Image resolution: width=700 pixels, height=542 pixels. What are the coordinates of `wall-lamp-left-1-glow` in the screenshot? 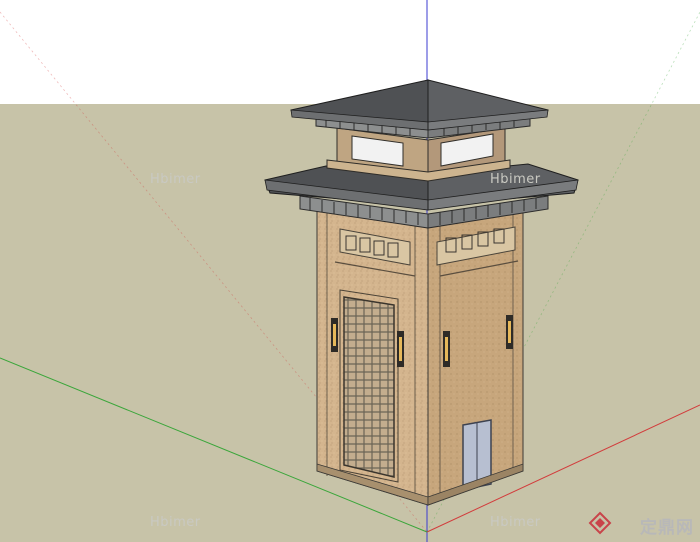 It's located at (334, 335).